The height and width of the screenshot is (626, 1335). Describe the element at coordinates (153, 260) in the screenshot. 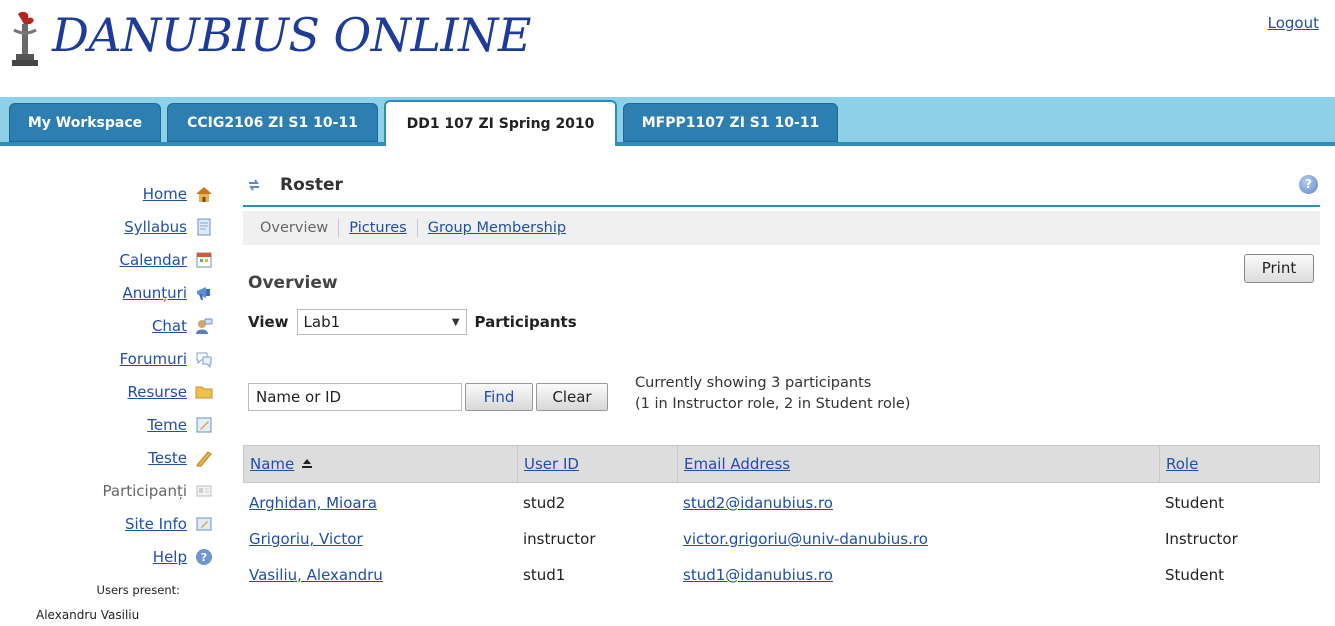

I see `sidebar-item-label: Calendar` at that location.